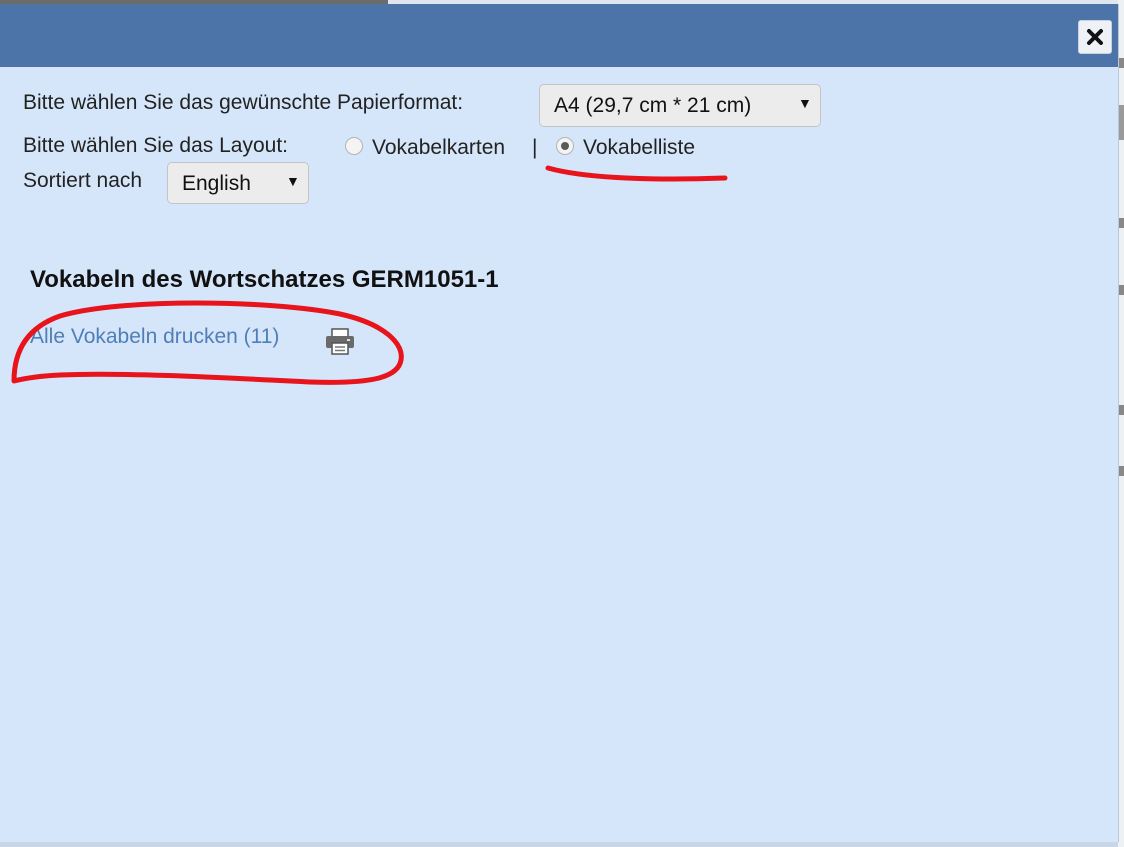 This screenshot has height=847, width=1124. Describe the element at coordinates (83, 180) in the screenshot. I see `sort-label: Sortiert nach` at that location.